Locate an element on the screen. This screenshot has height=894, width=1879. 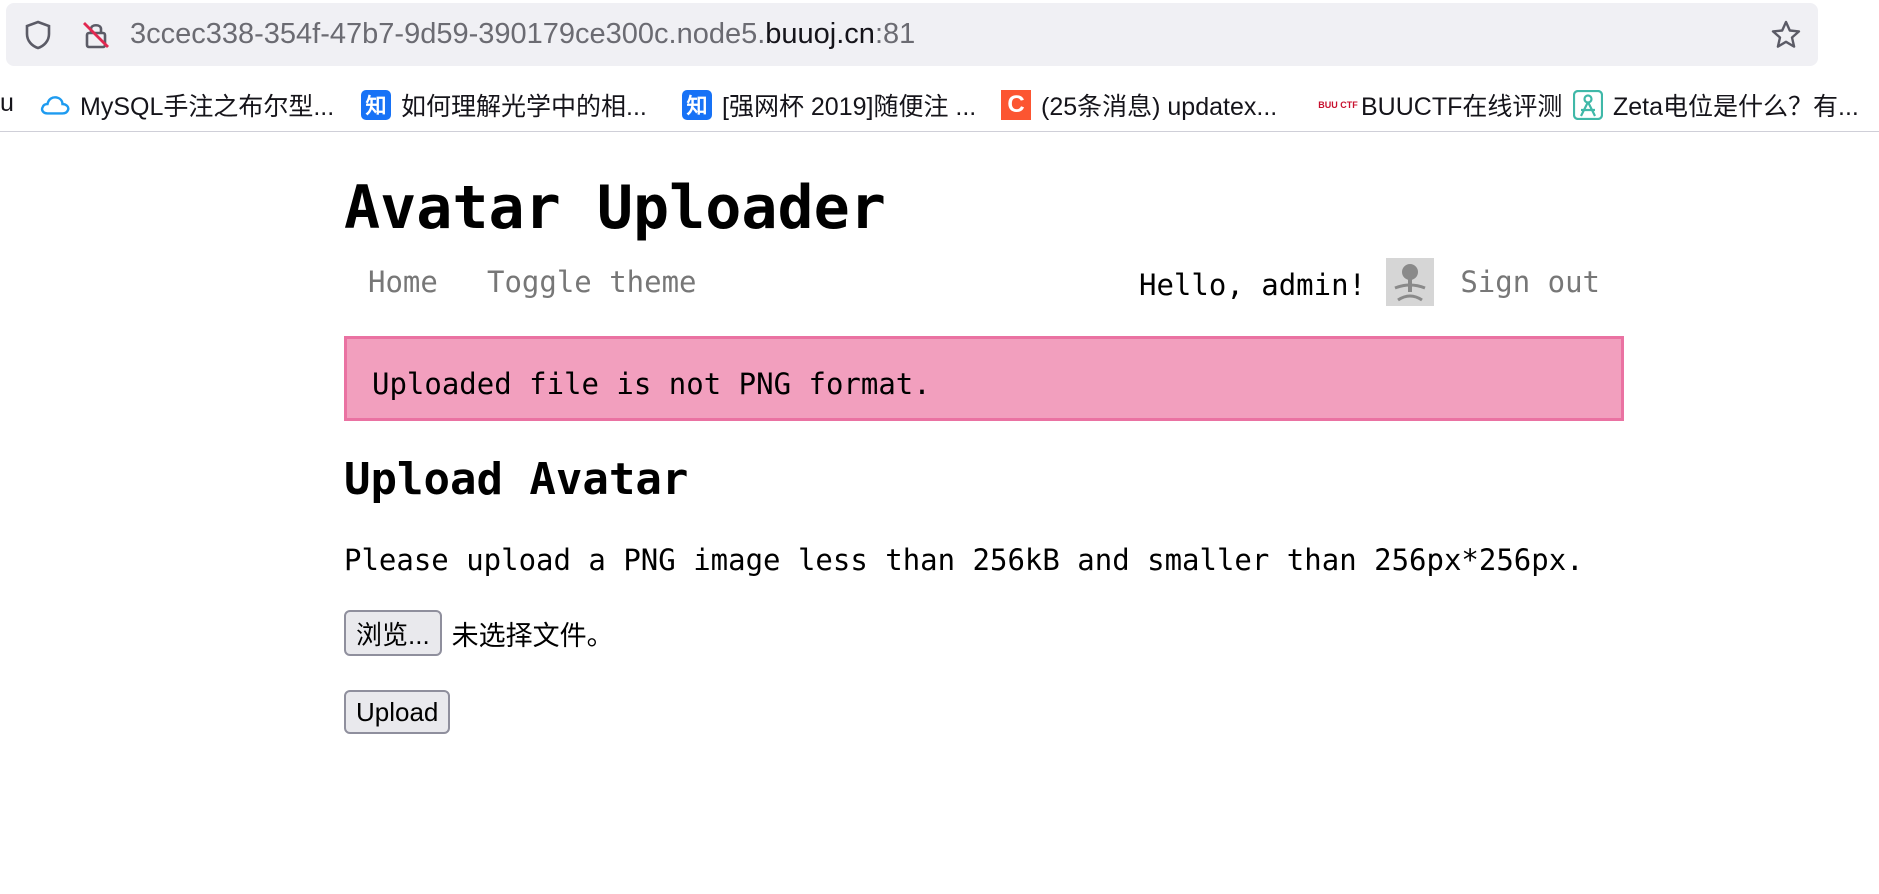
error-alert: Uploaded file is not PNG format. is located at coordinates (984, 378).